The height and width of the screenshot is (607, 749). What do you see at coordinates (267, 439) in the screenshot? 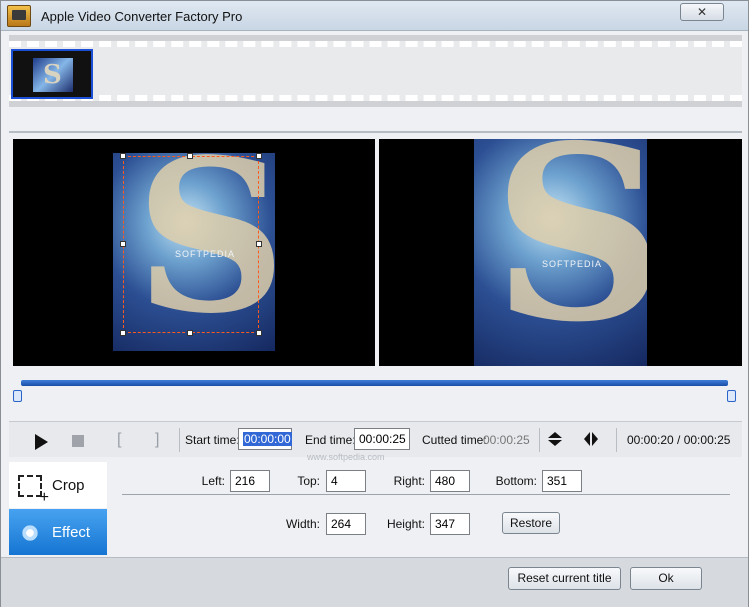
I see `start-time-value: 00:00:00` at bounding box center [267, 439].